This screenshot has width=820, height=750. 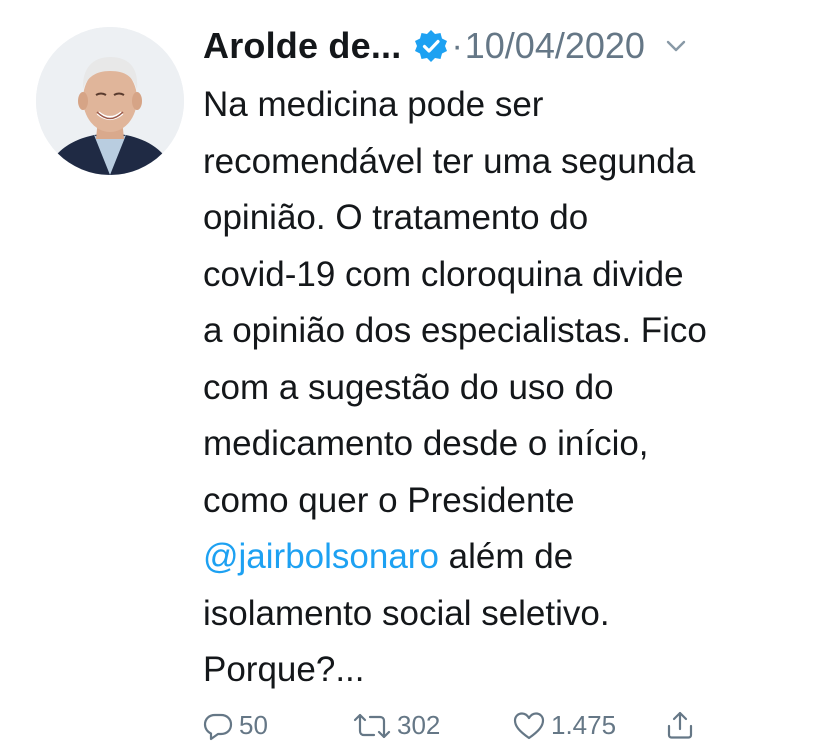 What do you see at coordinates (253, 725) in the screenshot?
I see `reply-count: 50` at bounding box center [253, 725].